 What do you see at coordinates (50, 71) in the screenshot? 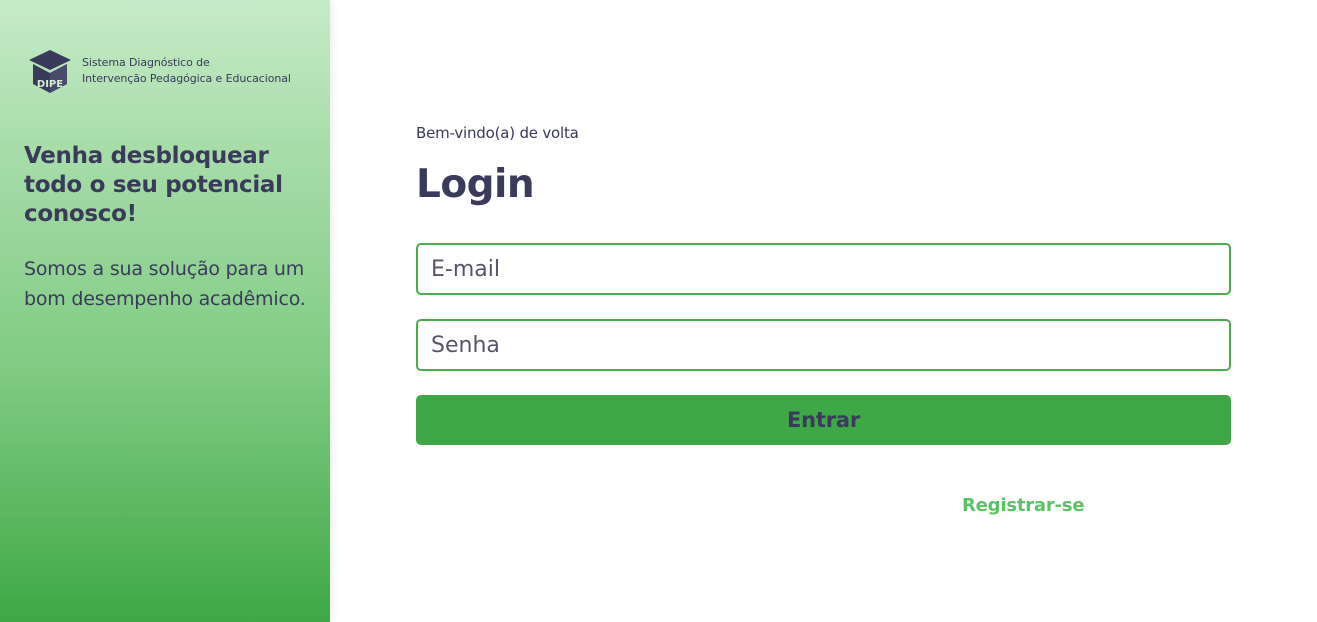
I see `dipe-logo-icon: DIPE` at bounding box center [50, 71].